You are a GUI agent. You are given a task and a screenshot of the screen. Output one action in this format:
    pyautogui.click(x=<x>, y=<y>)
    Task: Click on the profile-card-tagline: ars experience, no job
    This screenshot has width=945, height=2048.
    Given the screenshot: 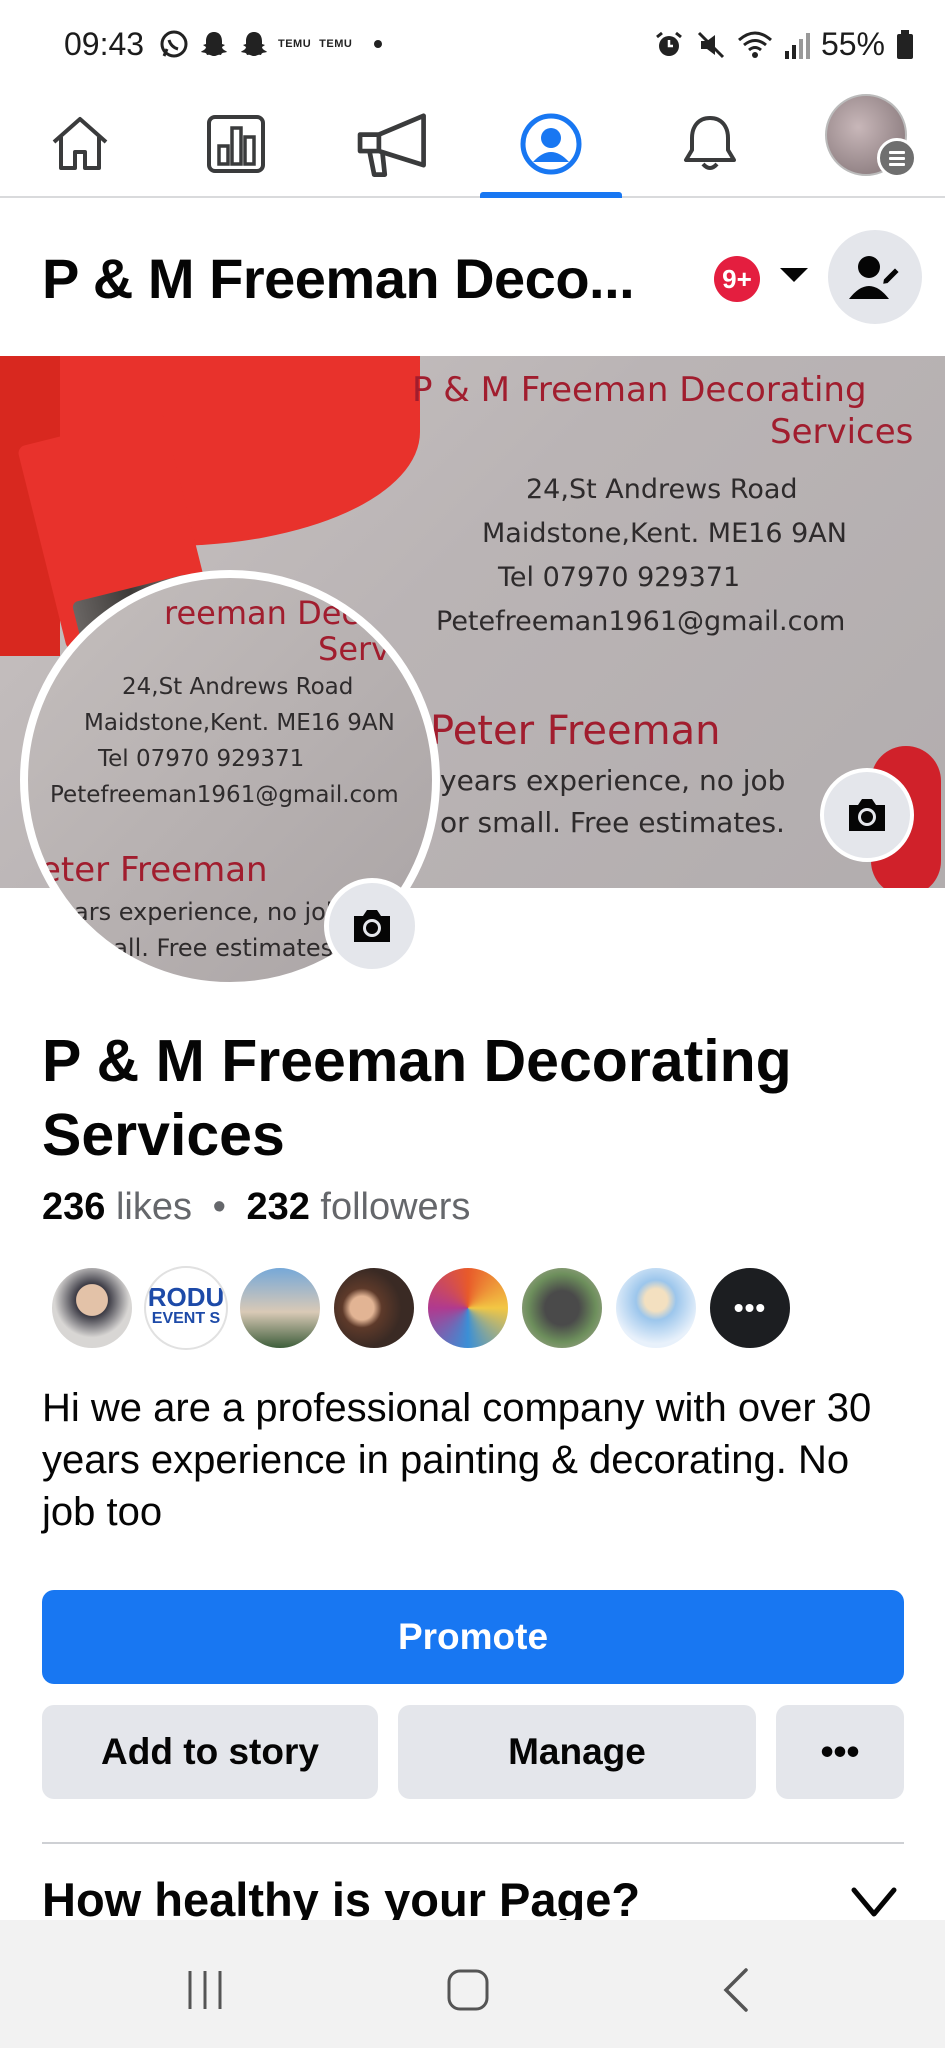 What is the action you would take?
    pyautogui.click(x=208, y=912)
    